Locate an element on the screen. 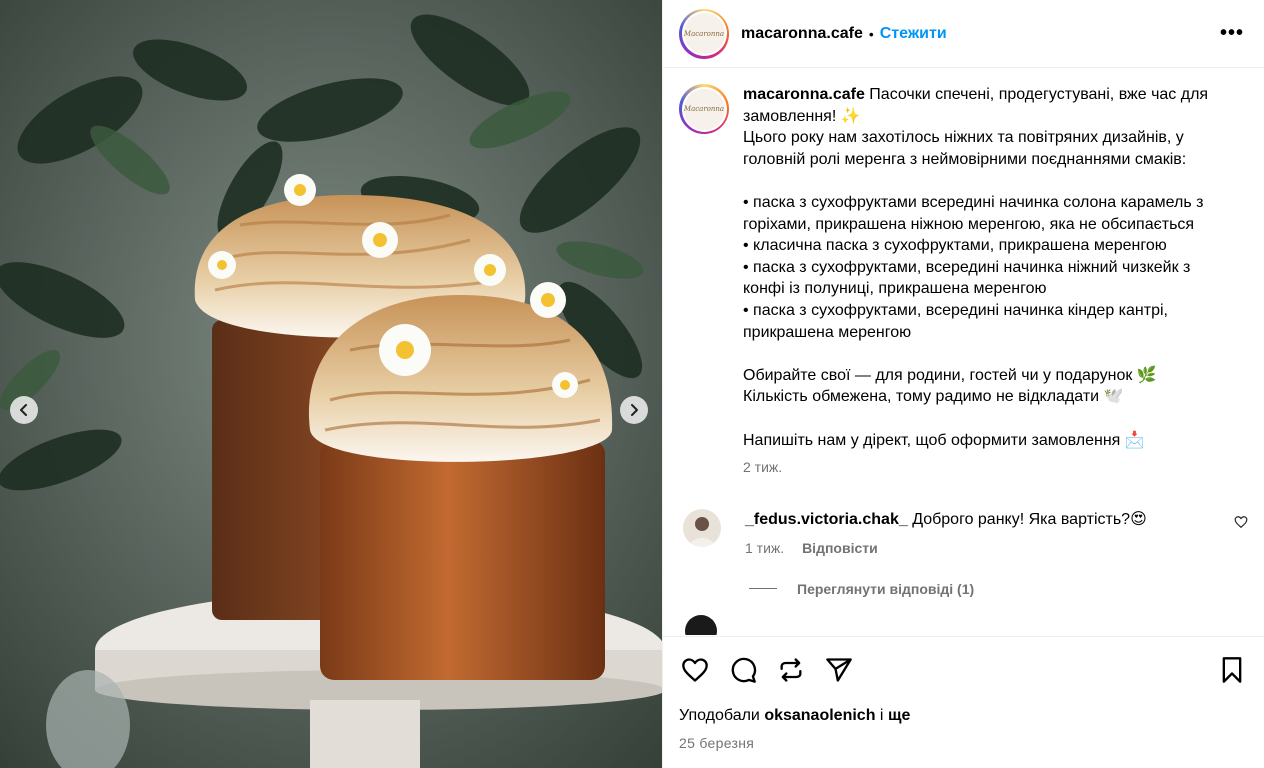 The height and width of the screenshot is (768, 1264). person-icon is located at coordinates (702, 531).